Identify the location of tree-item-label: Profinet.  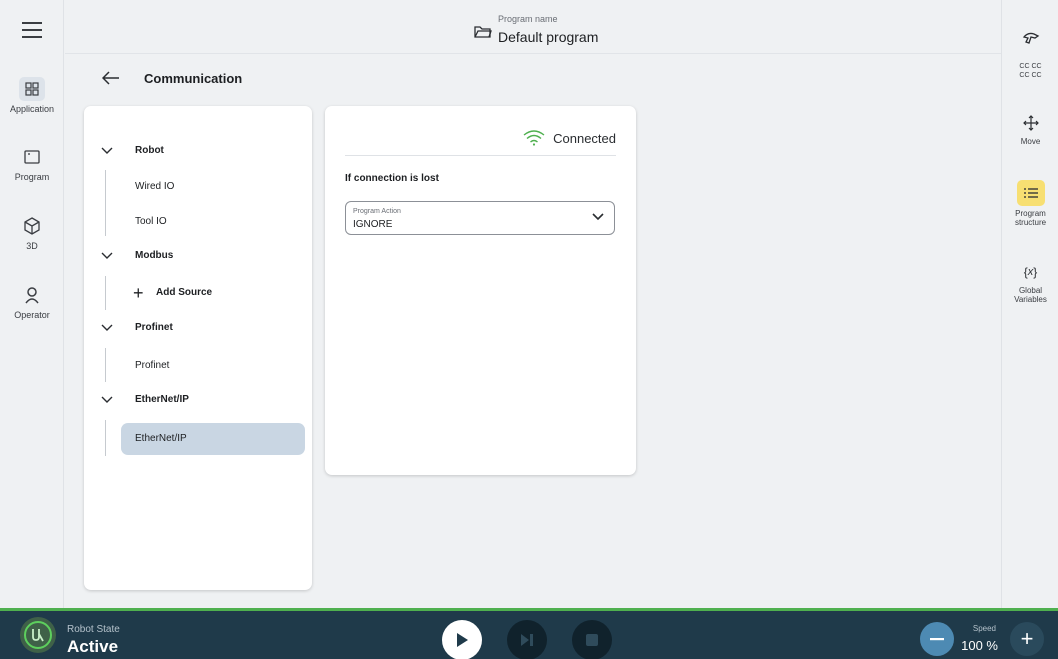
(152, 365).